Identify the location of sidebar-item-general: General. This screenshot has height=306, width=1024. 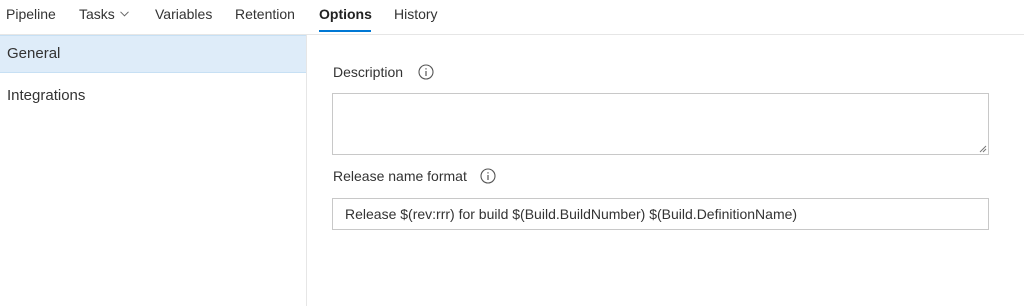
(153, 54).